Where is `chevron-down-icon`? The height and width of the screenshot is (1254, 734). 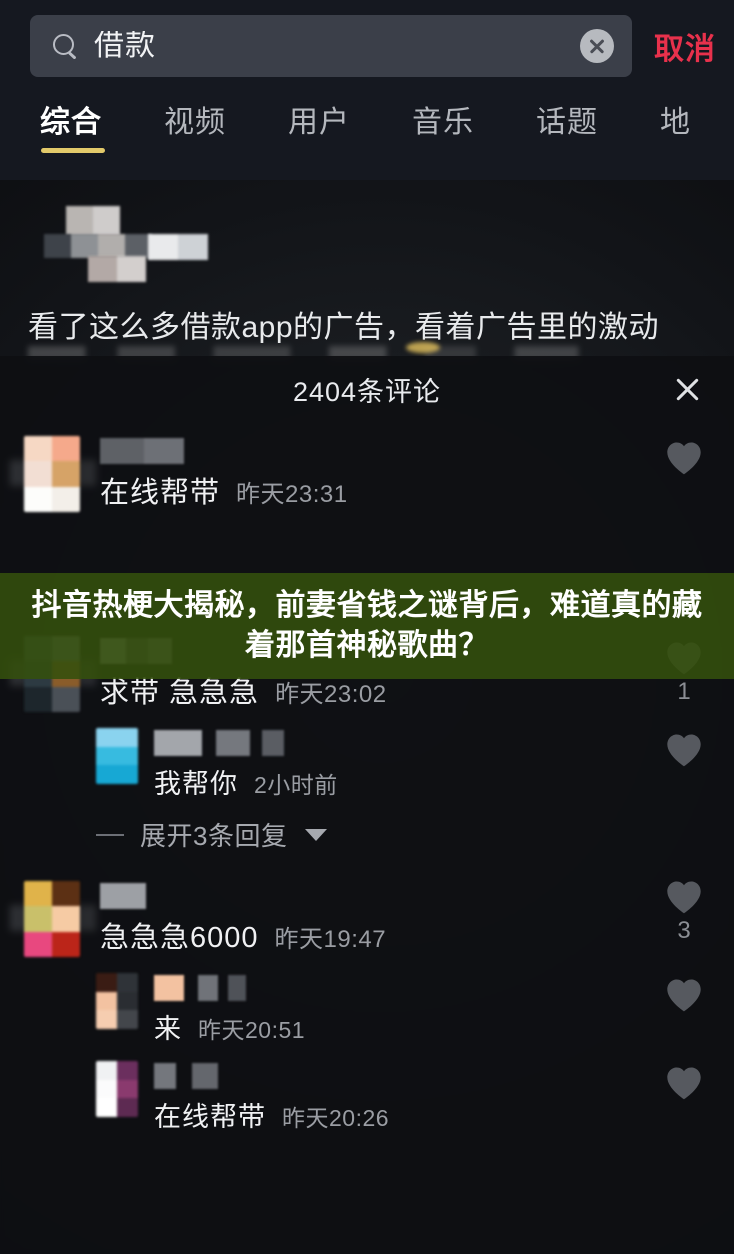
chevron-down-icon is located at coordinates (316, 834).